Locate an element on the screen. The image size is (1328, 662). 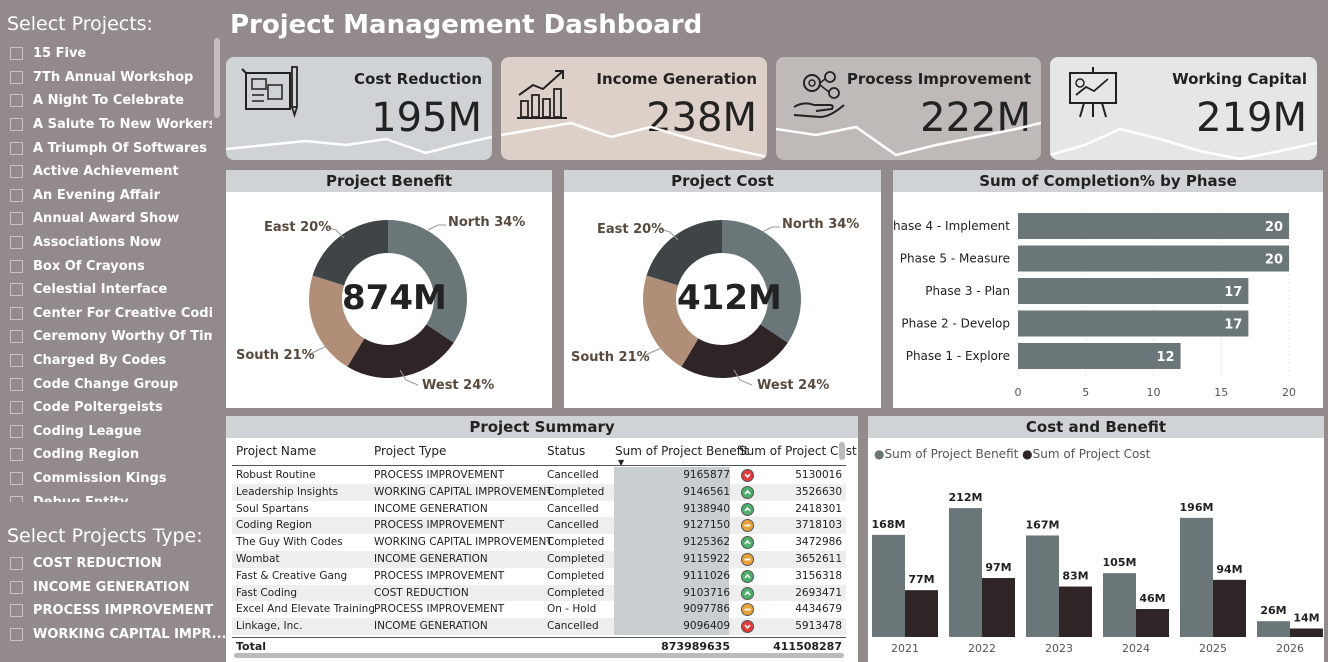
col-header-status: Status is located at coordinates (566, 451).